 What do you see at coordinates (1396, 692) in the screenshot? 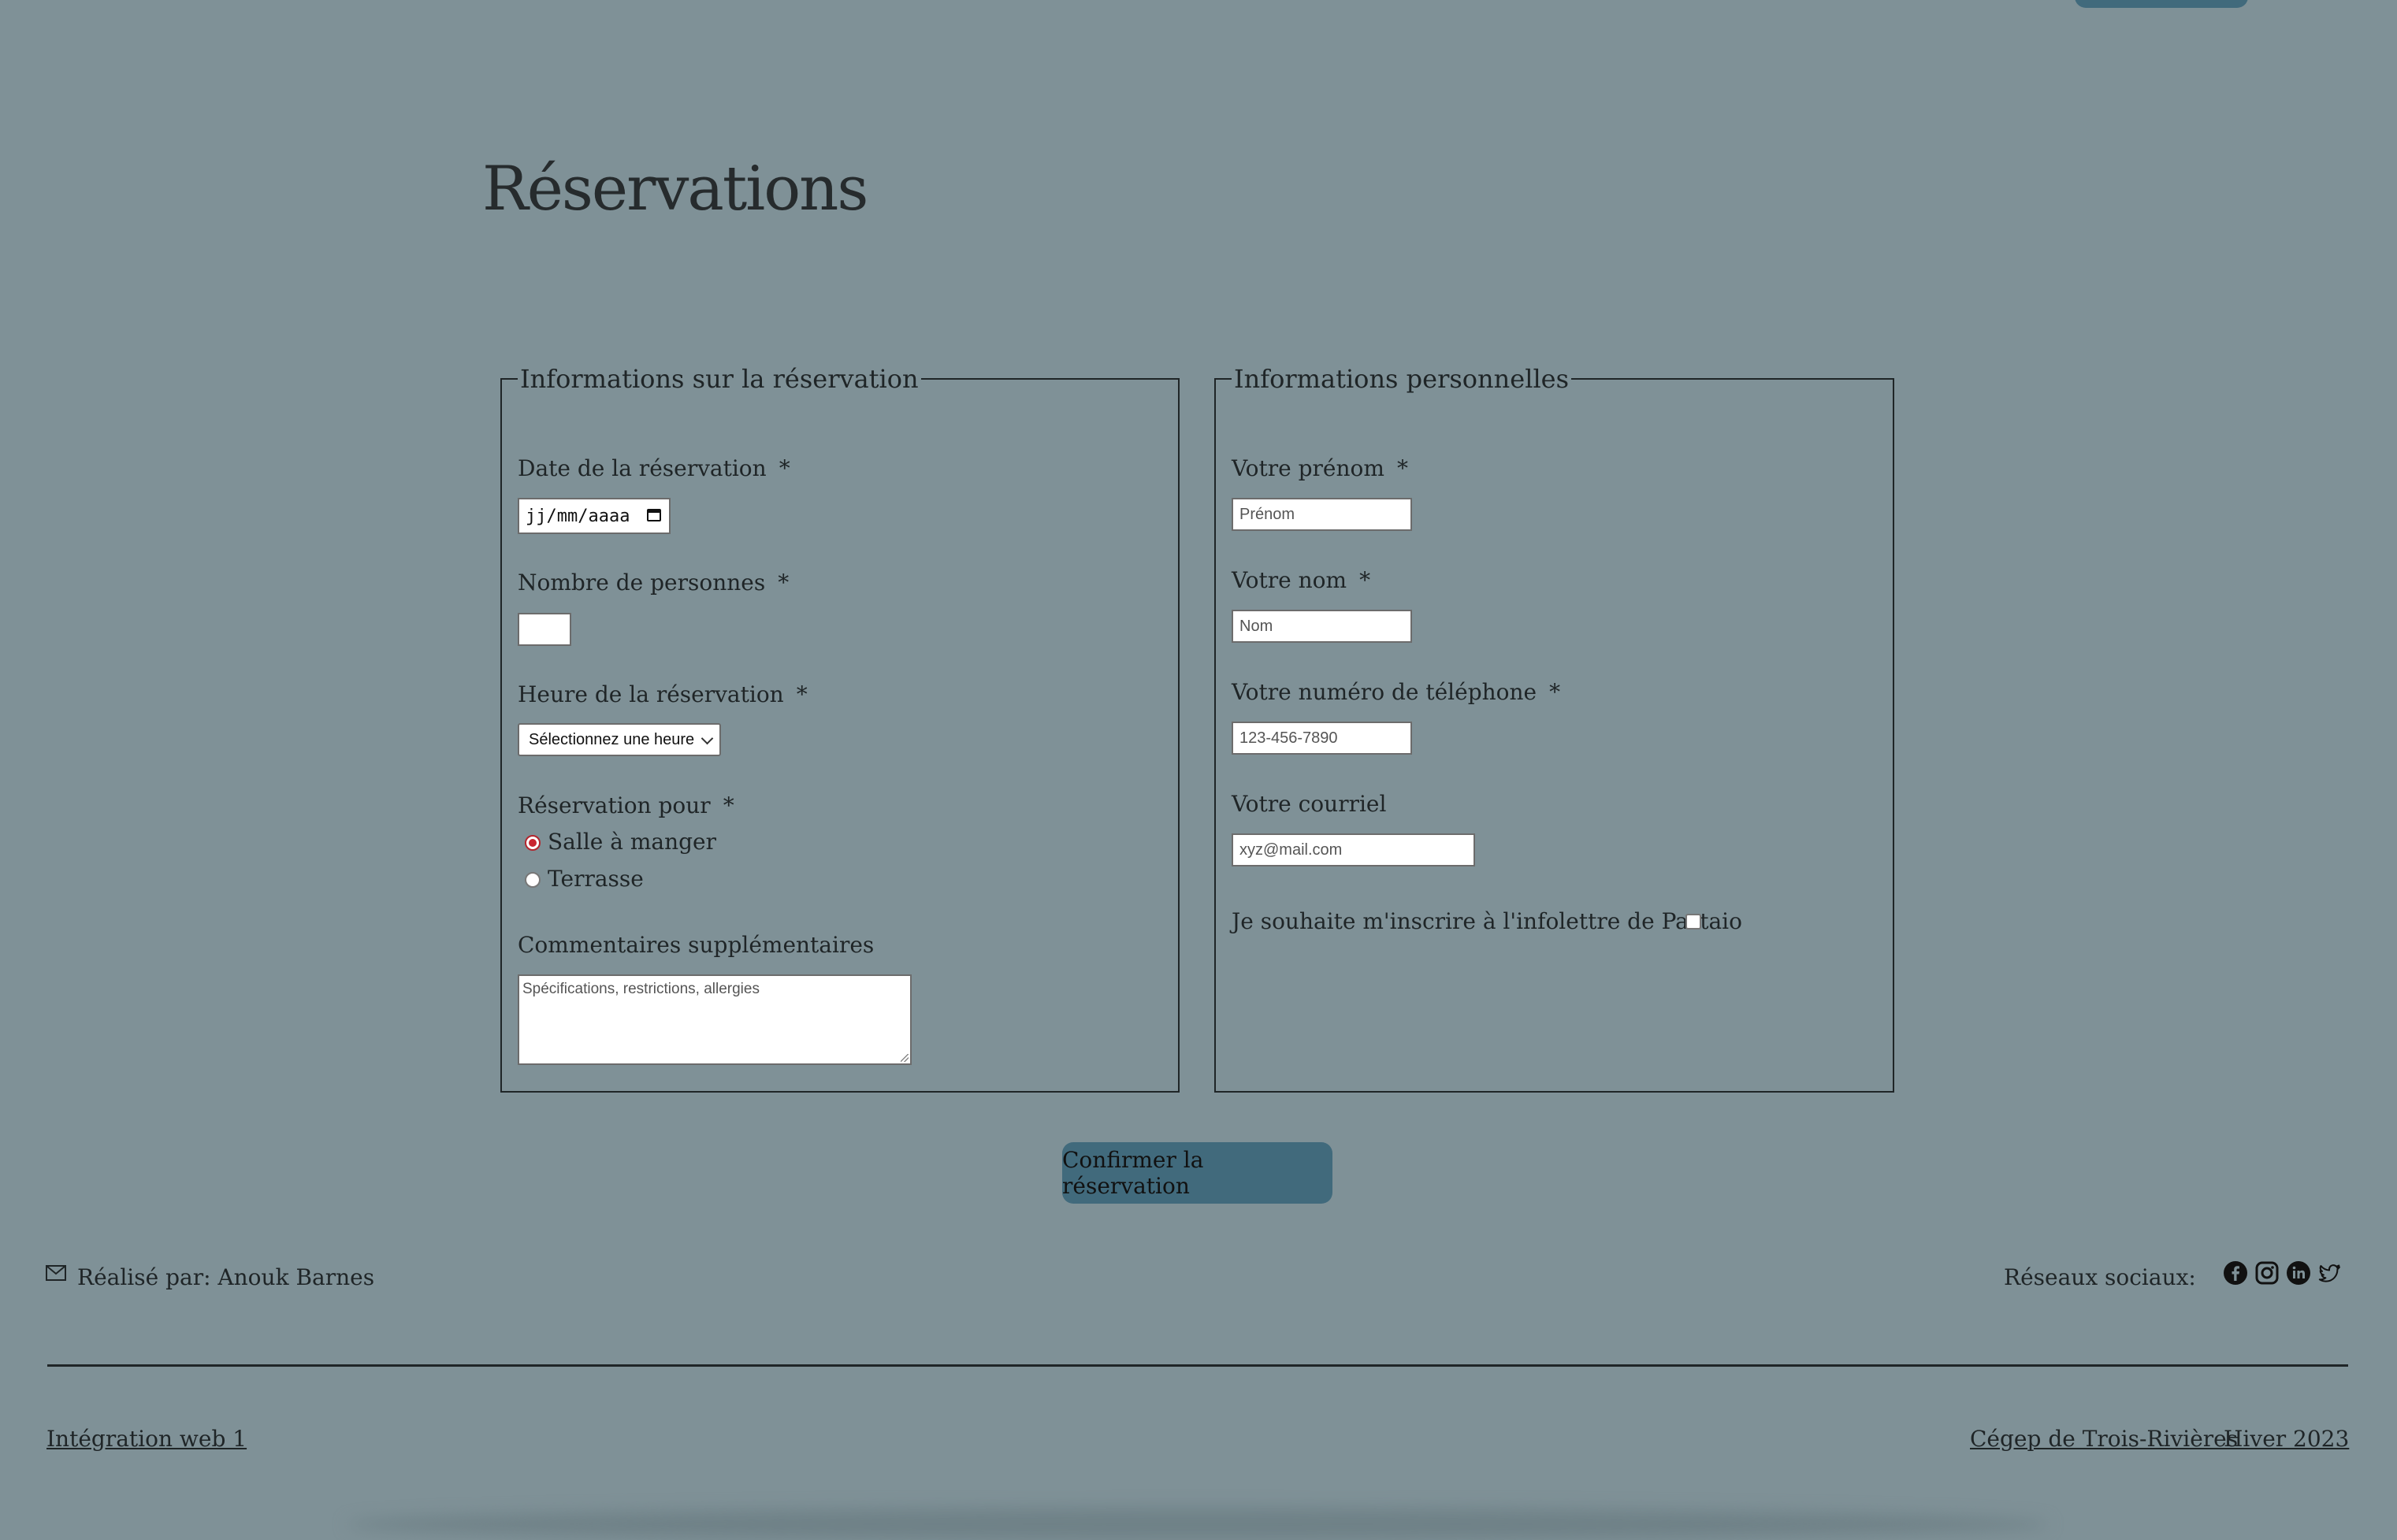
I see `phone-label: Votre numéro de téléphone *` at bounding box center [1396, 692].